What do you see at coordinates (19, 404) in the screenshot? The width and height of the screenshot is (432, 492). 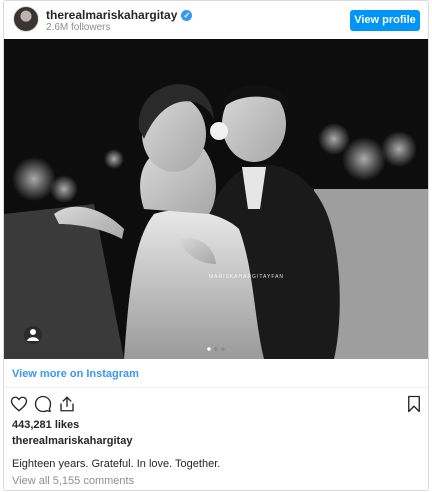 I see `heart-icon` at bounding box center [19, 404].